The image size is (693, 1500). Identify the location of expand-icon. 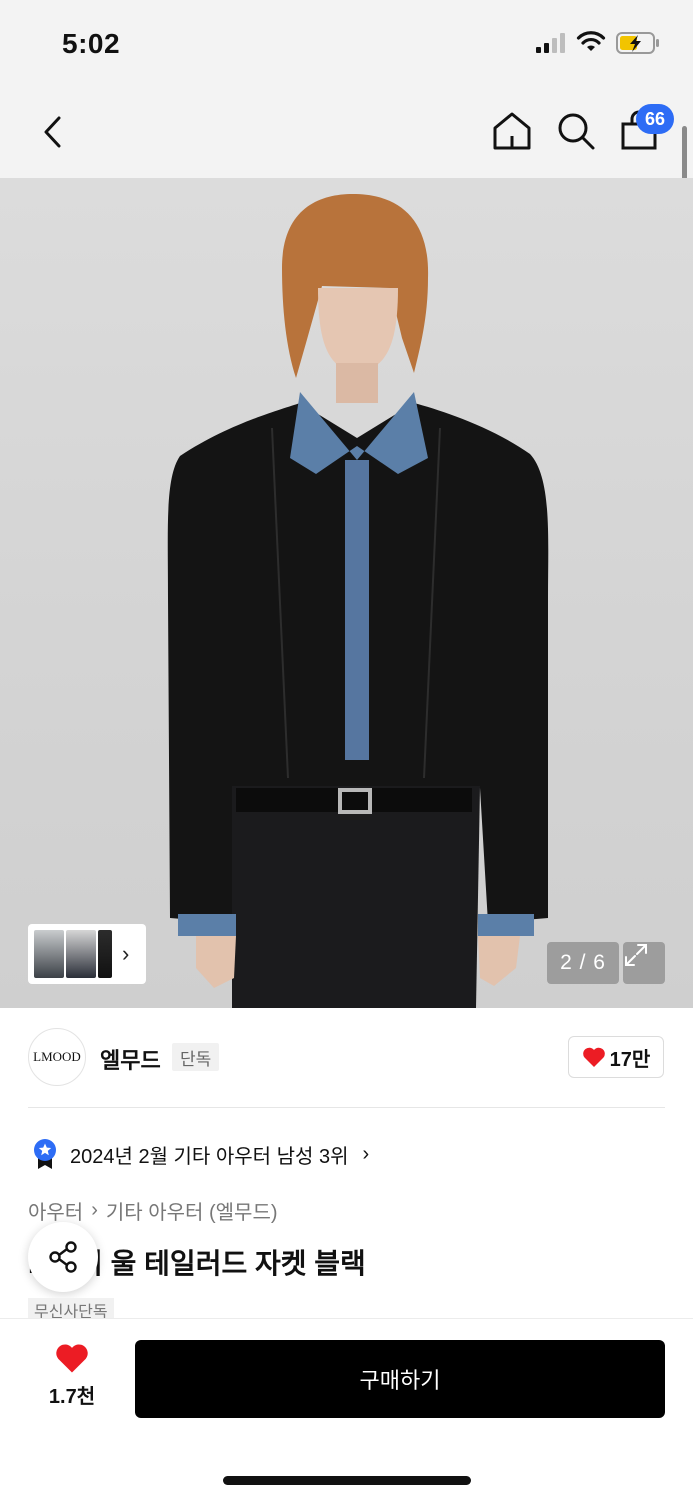
(636, 955).